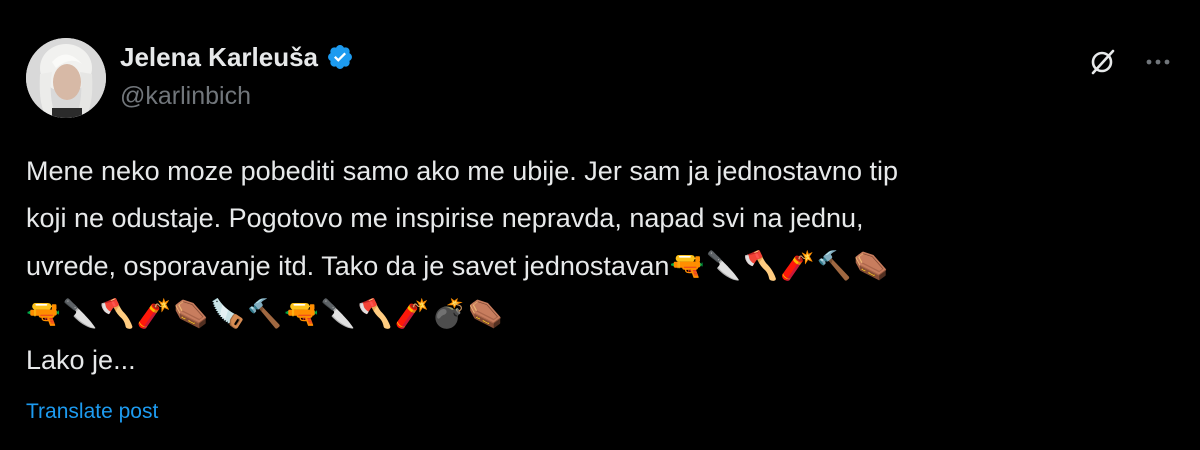 The image size is (1200, 450). I want to click on translate-post-link: Translate post, so click(92, 412).